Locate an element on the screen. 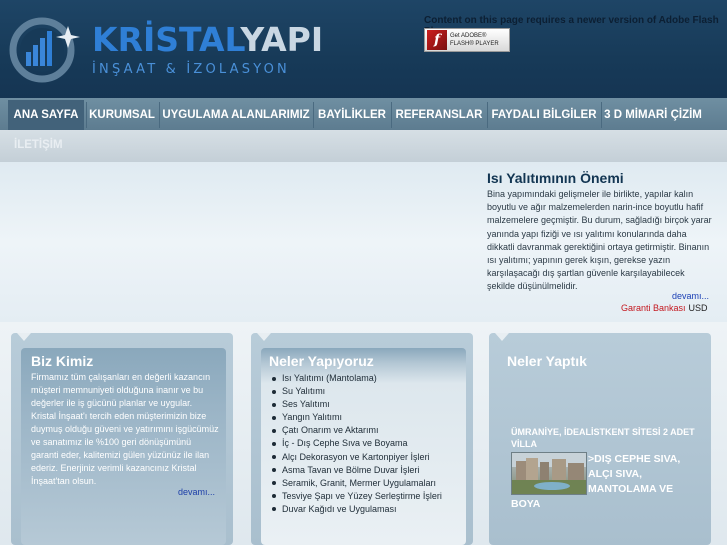  nav-second-row is located at coordinates (363, 146).